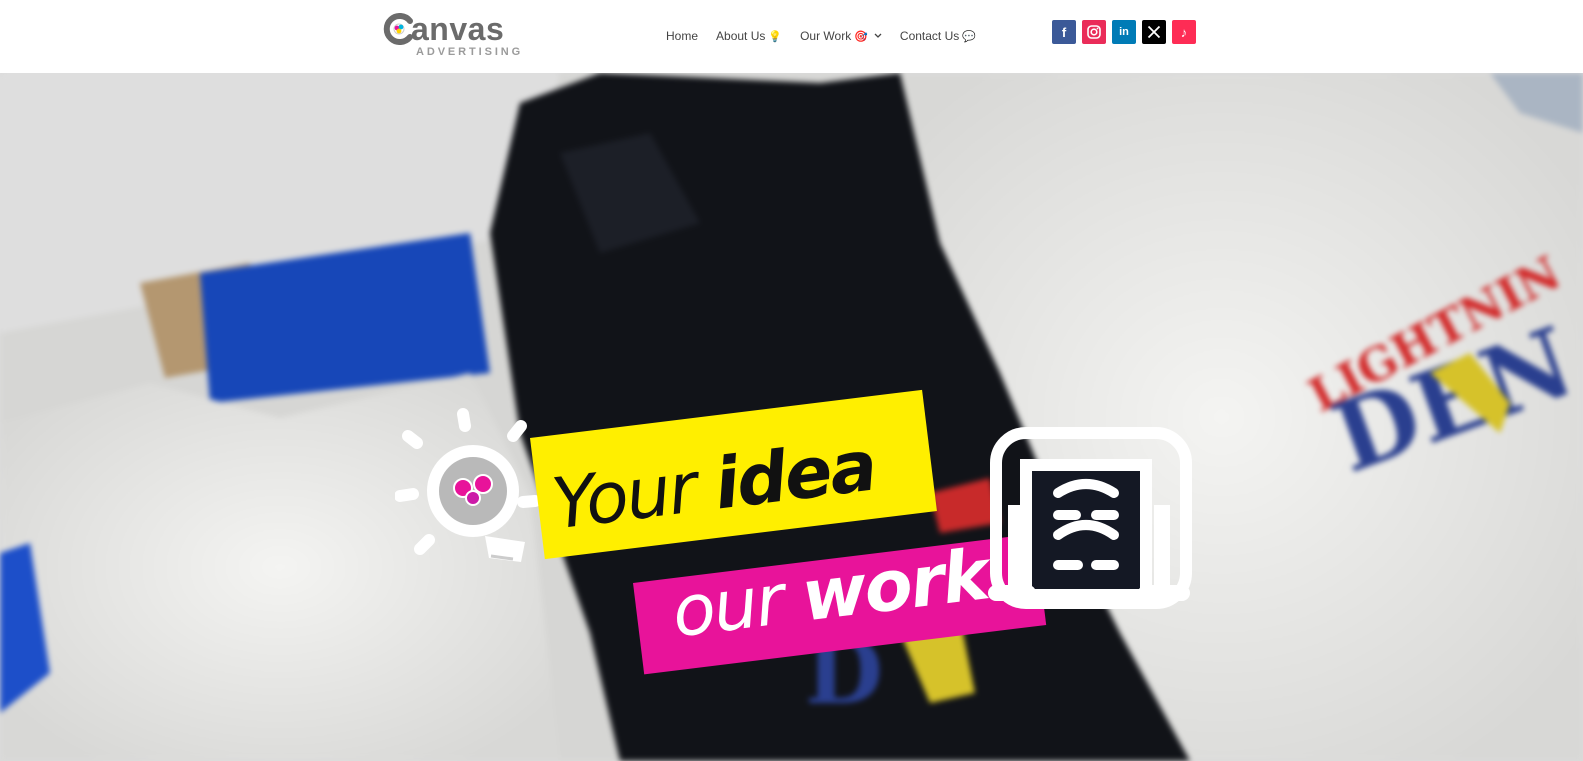  Describe the element at coordinates (775, 36) in the screenshot. I see `lightbulb-icon: 💡` at that location.